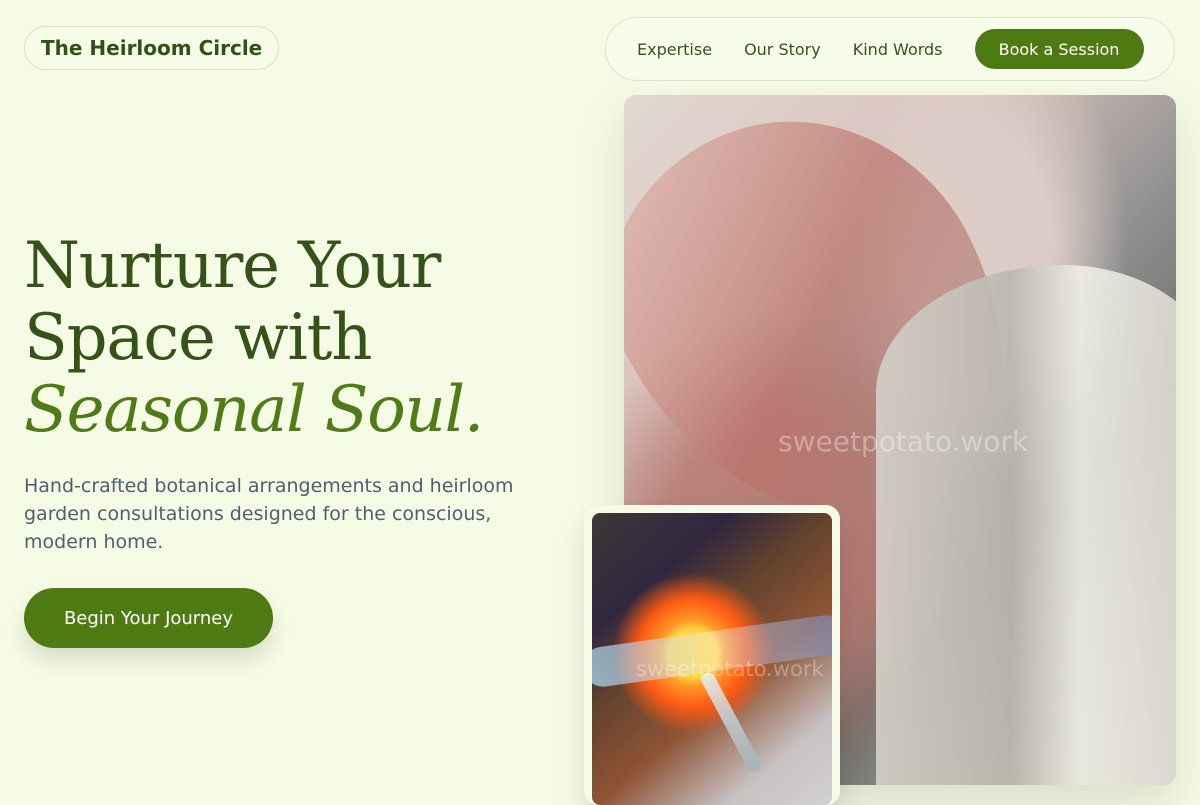 This screenshot has height=805, width=1200. I want to click on nav-link-expertise: Expertise, so click(674, 49).